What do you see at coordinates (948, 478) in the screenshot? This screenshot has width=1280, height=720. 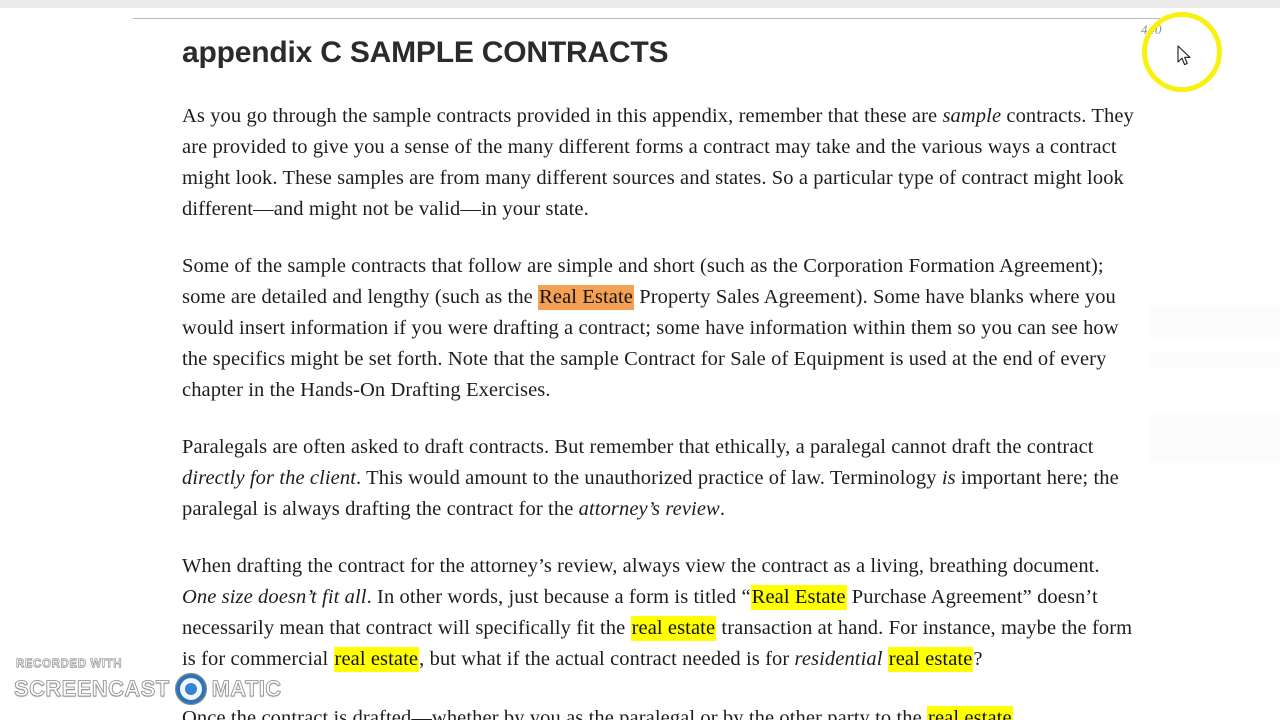 I see `emphasis-text: is` at bounding box center [948, 478].